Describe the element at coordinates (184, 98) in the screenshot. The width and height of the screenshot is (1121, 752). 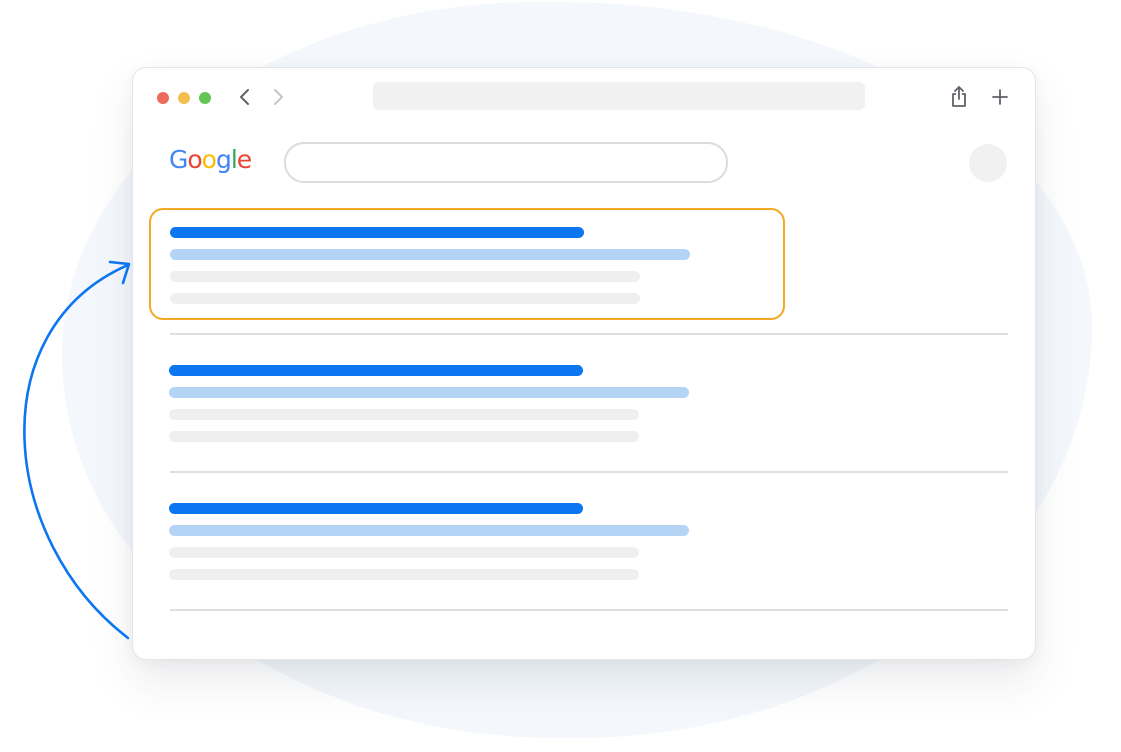
I see `minimize-button` at that location.